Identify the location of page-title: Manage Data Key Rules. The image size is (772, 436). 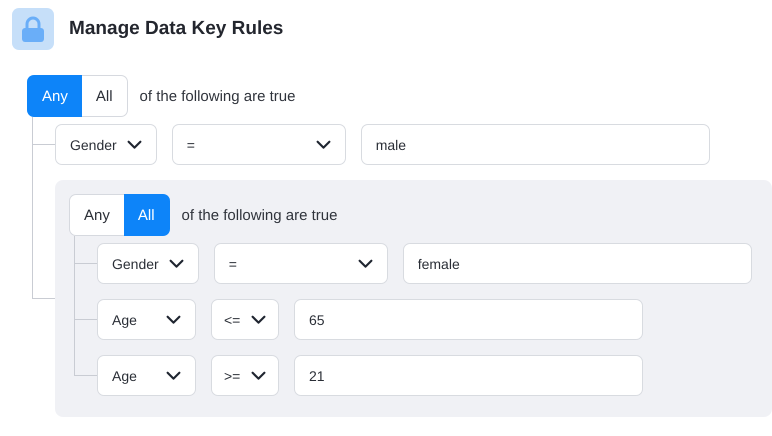
(176, 29).